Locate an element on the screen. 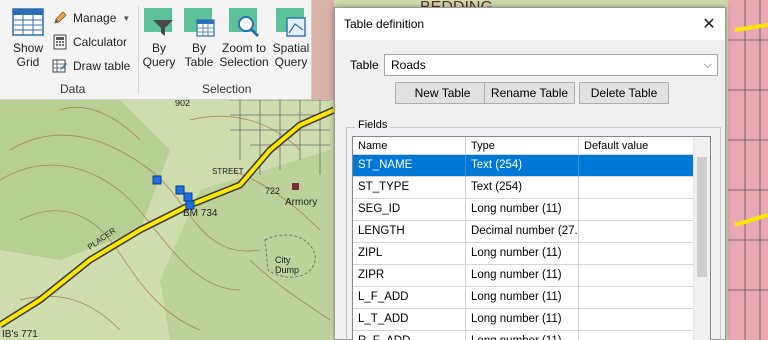 Image resolution: width=768 pixels, height=340 pixels. field-name-cell: R_F_ADD is located at coordinates (409, 335).